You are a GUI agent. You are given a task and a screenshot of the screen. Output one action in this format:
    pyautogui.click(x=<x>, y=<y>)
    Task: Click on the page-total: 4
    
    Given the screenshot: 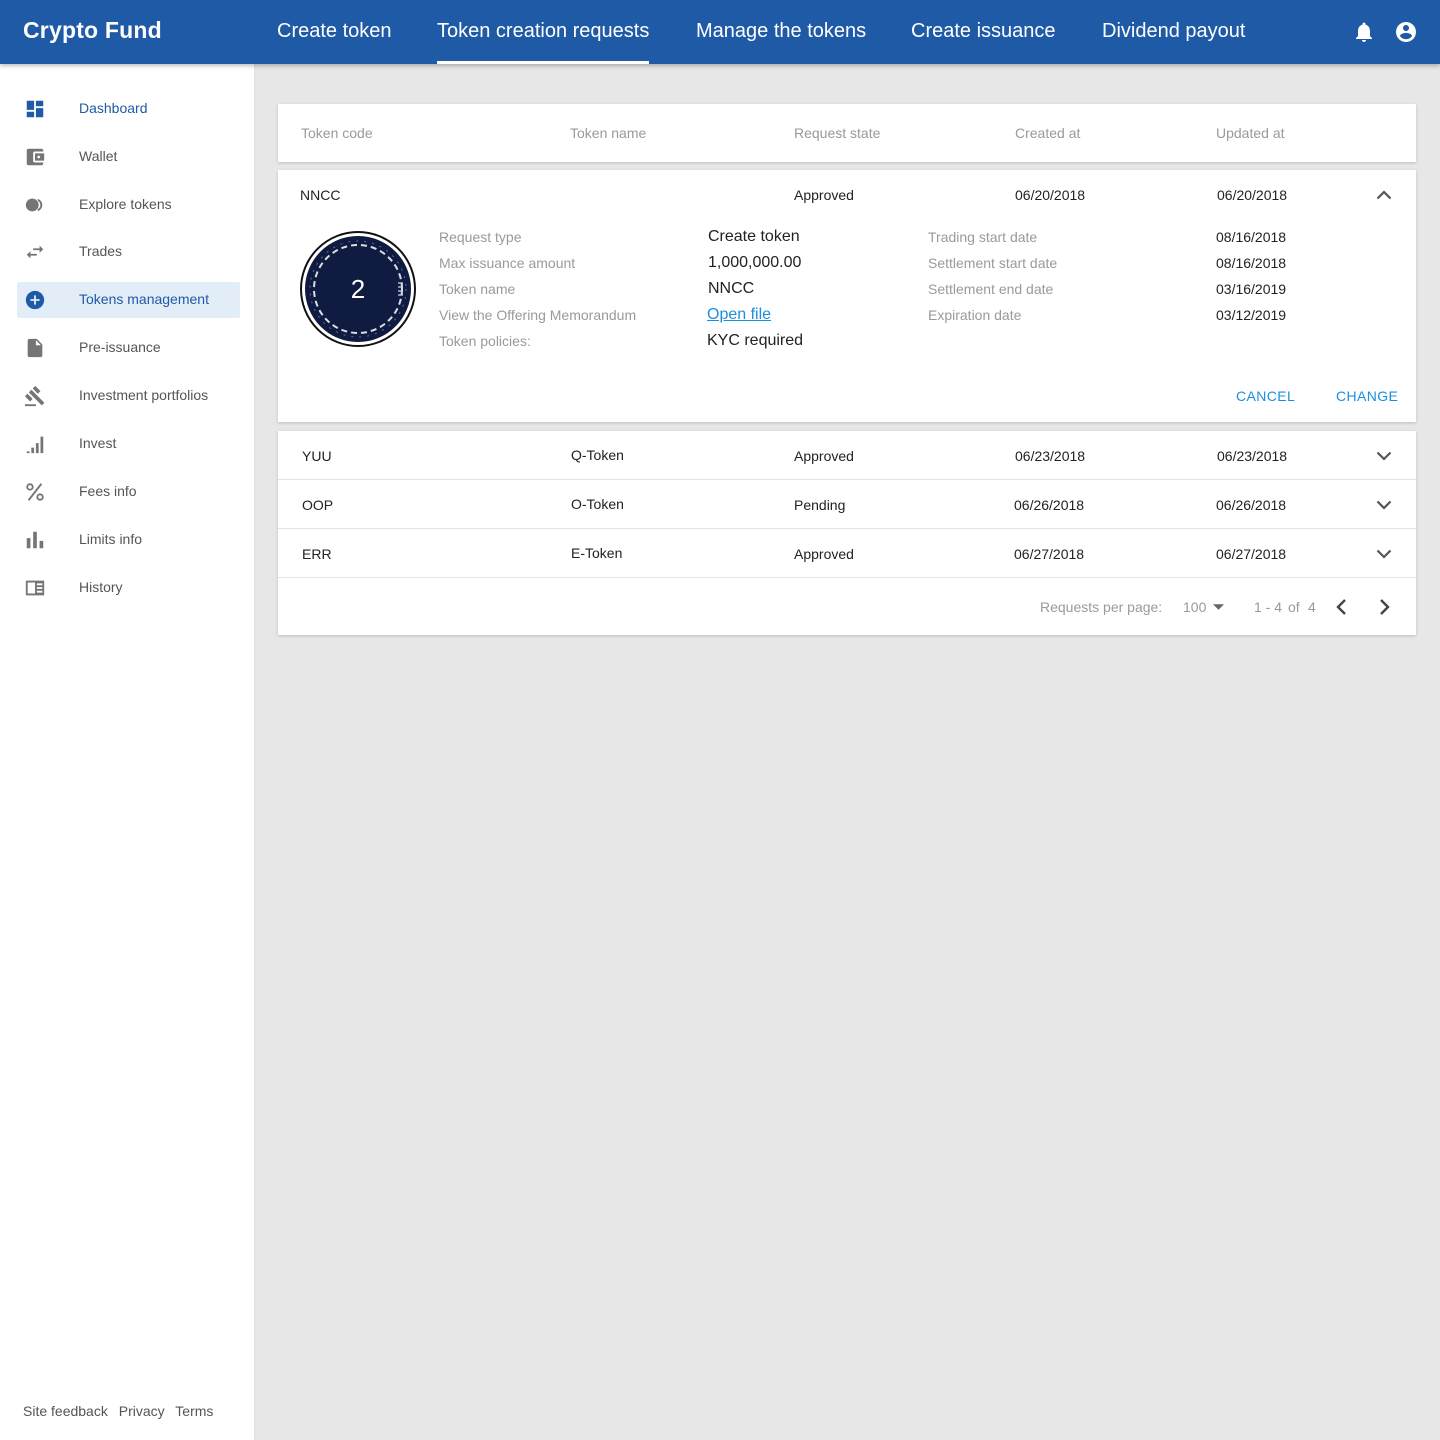 What is the action you would take?
    pyautogui.click(x=1312, y=607)
    